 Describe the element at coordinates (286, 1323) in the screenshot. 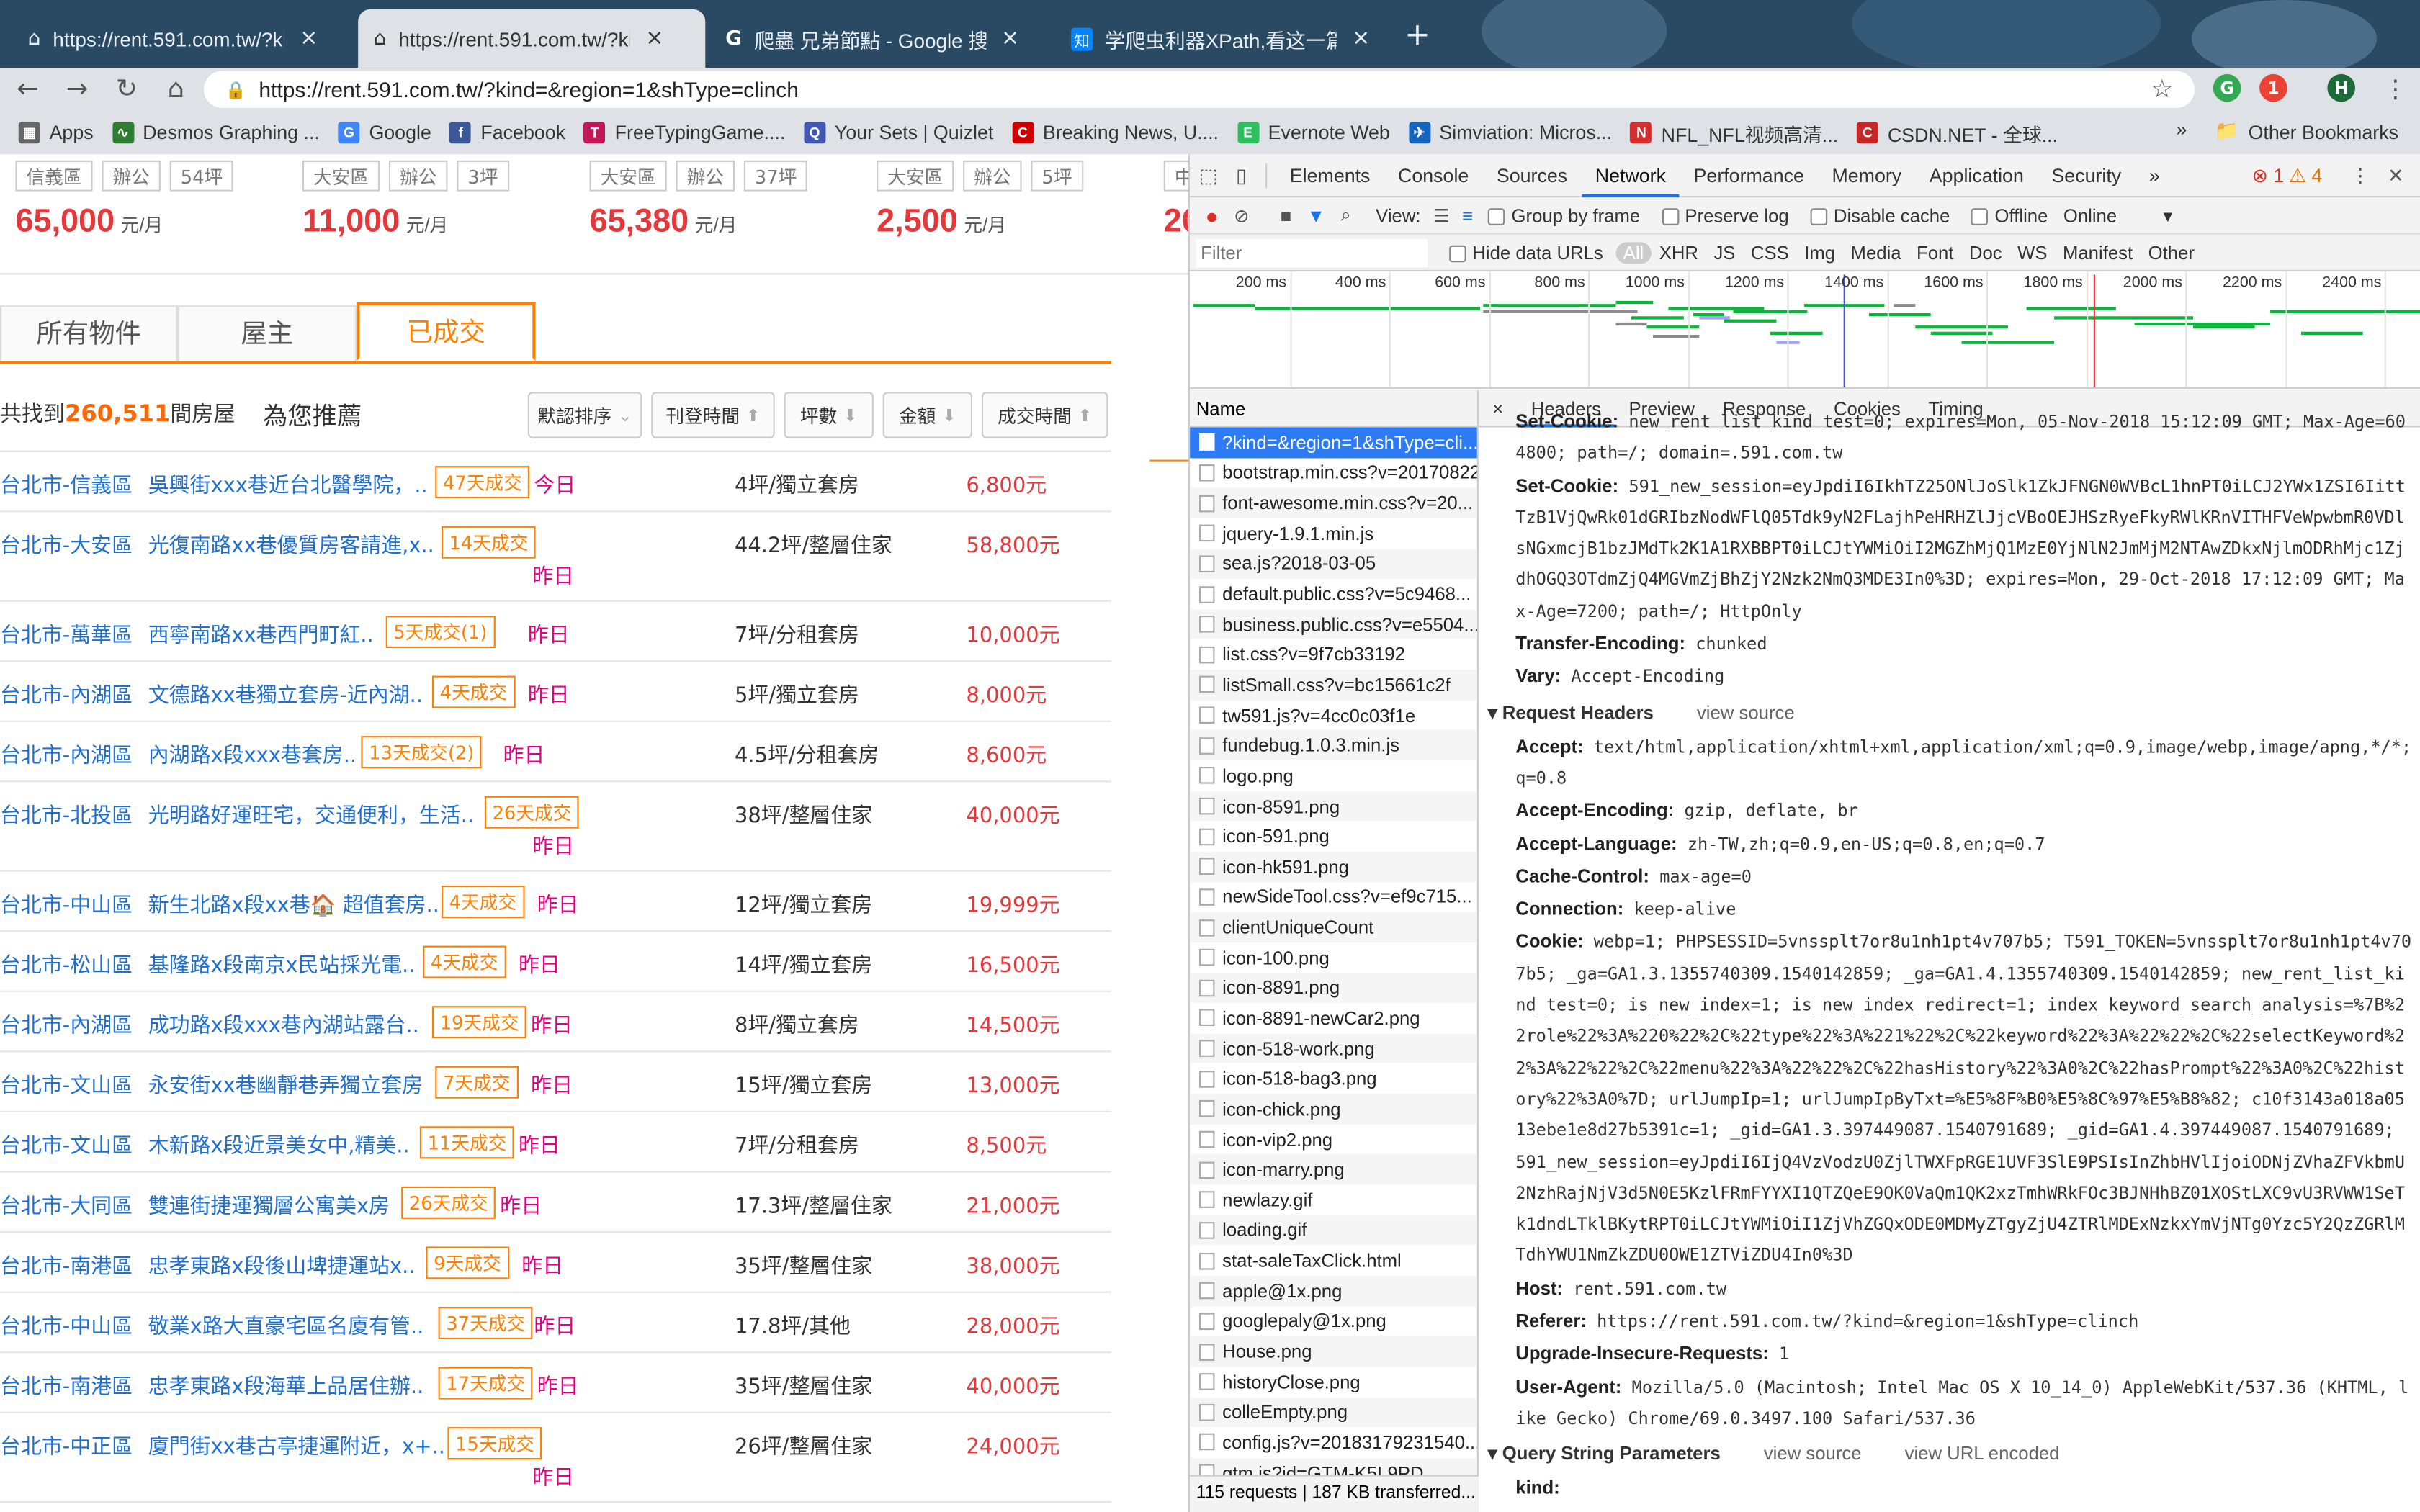

I see `listing-title-link: 敬業x路大直豪宅區名廈有管..` at that location.